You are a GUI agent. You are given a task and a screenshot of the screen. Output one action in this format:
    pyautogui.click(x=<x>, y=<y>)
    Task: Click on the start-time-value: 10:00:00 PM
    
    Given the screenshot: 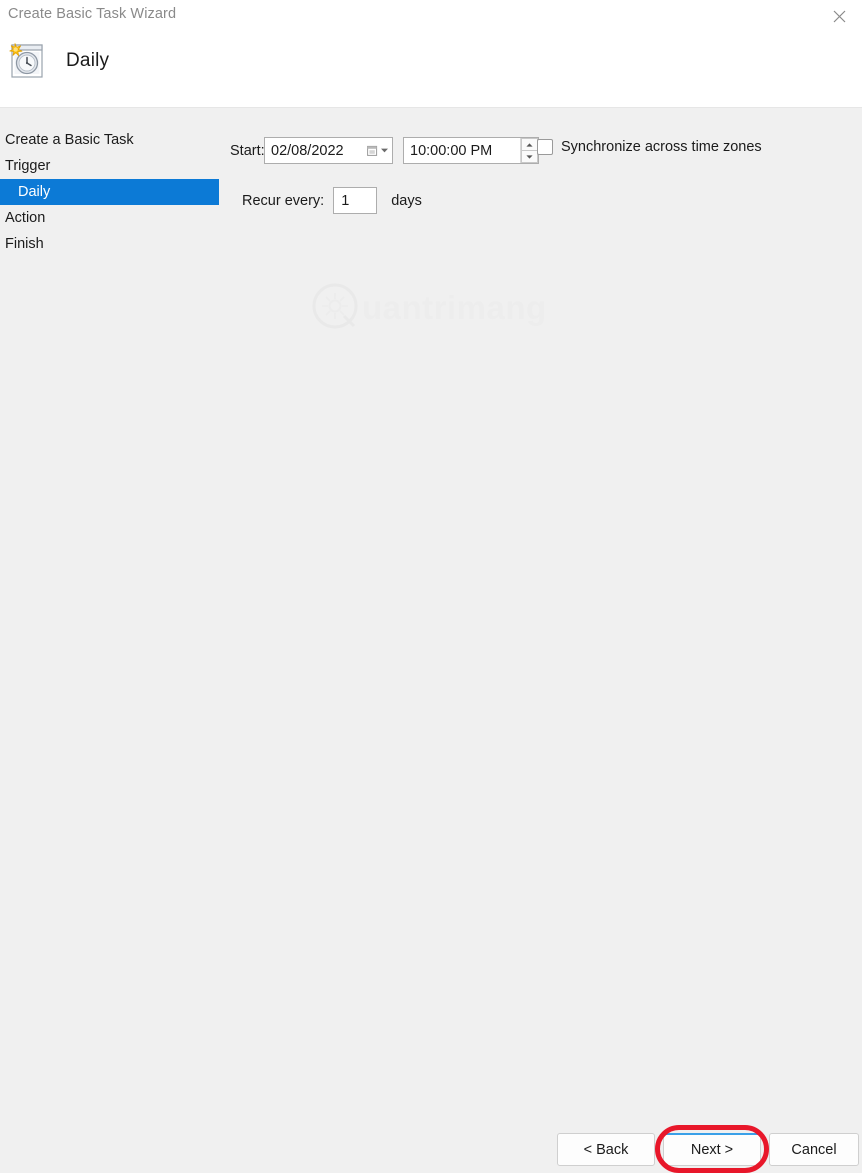 What is the action you would take?
    pyautogui.click(x=451, y=150)
    